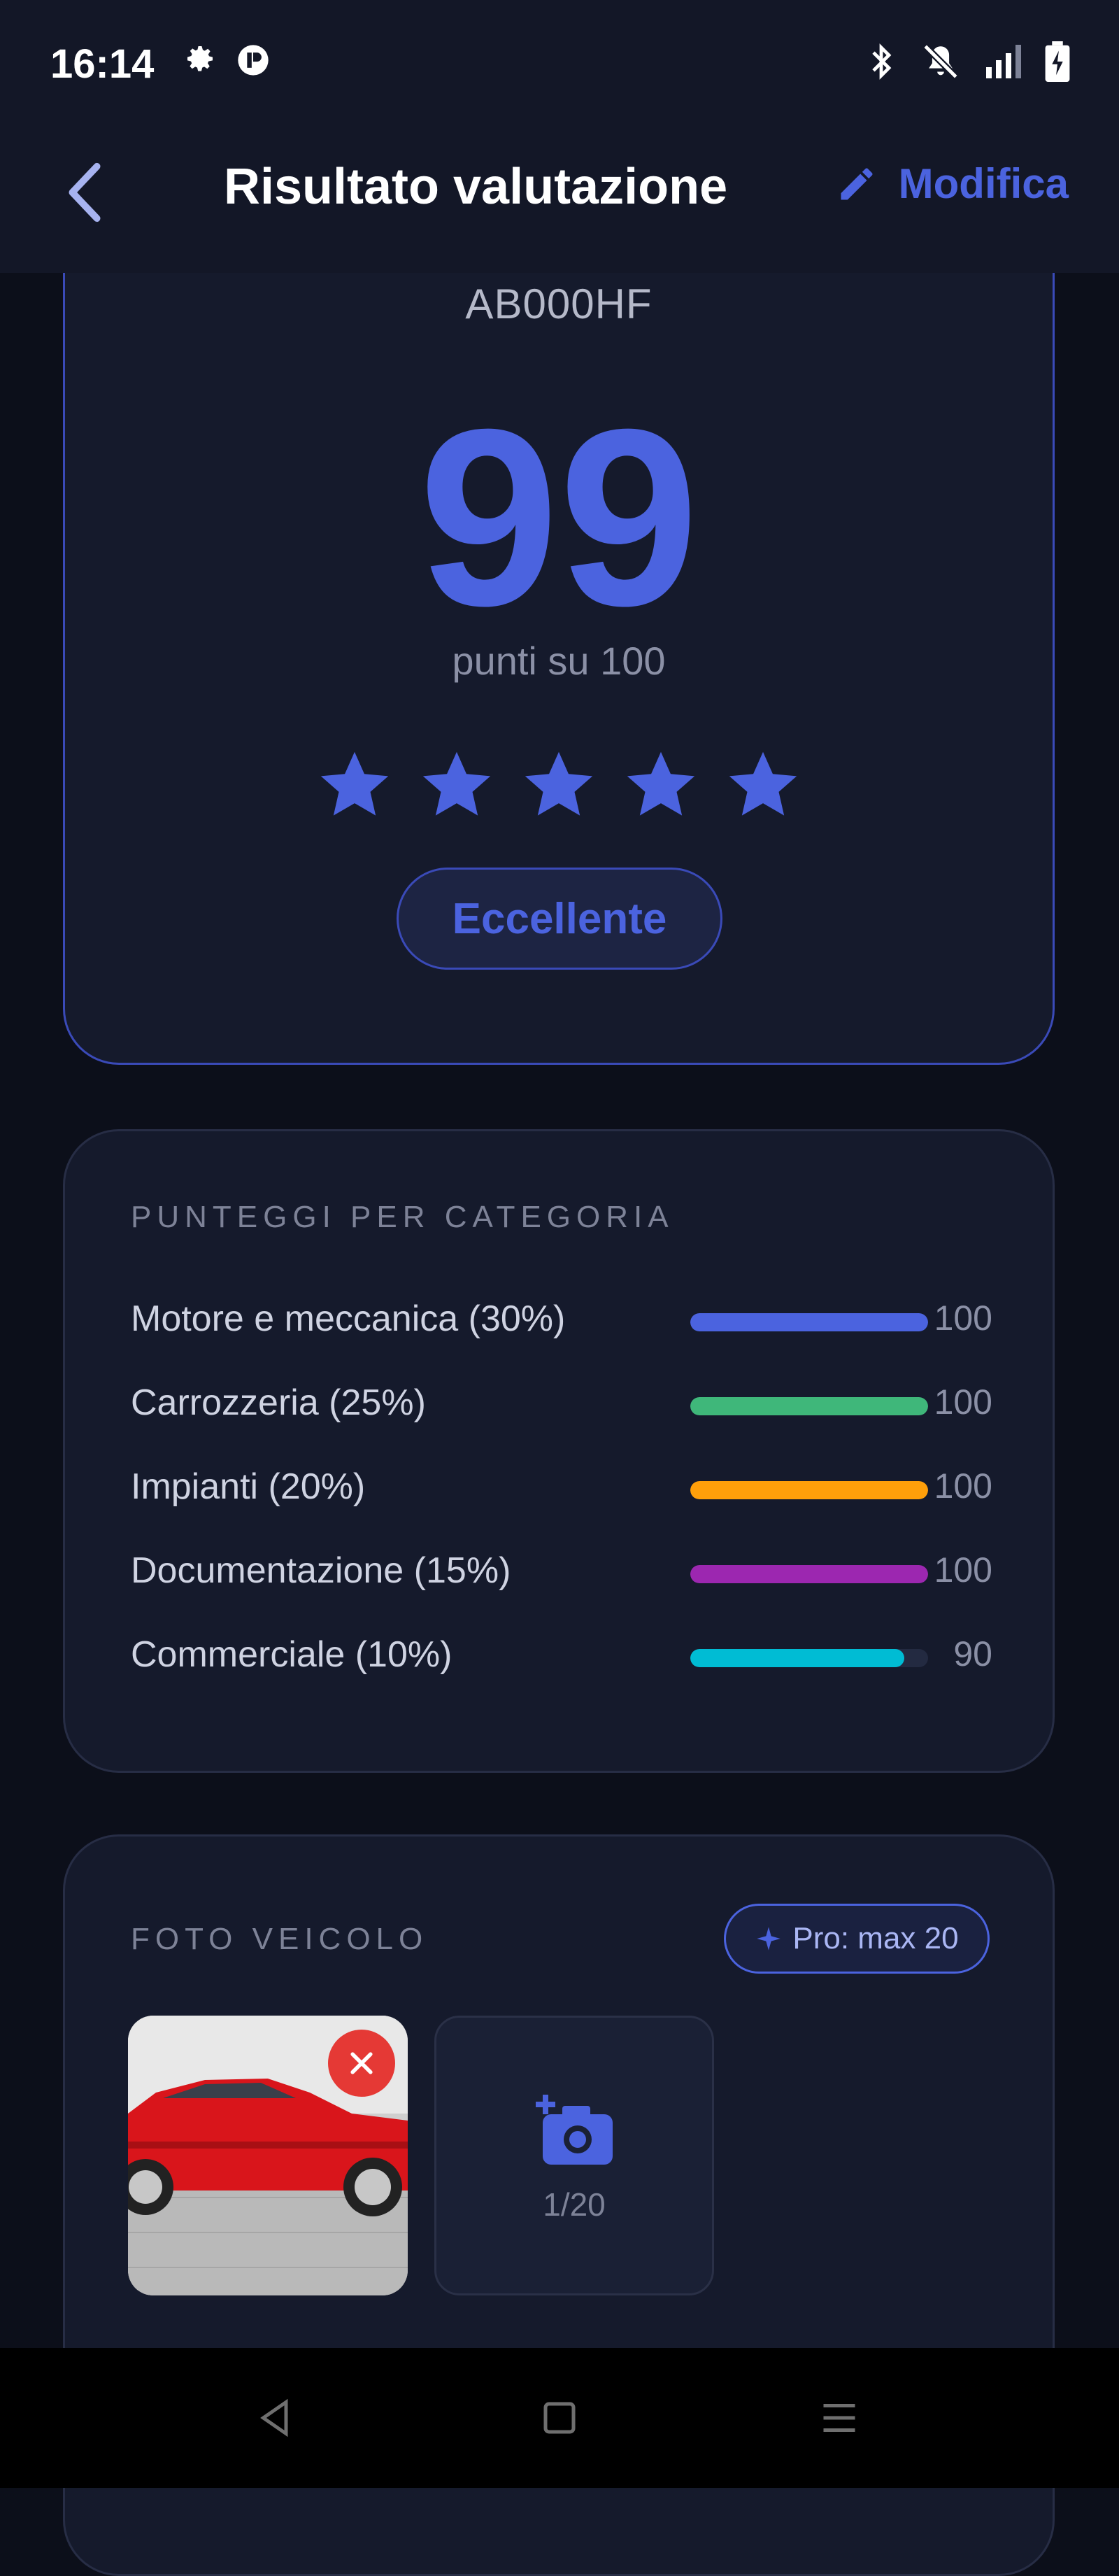  I want to click on add-camera-icon, so click(576, 2135).